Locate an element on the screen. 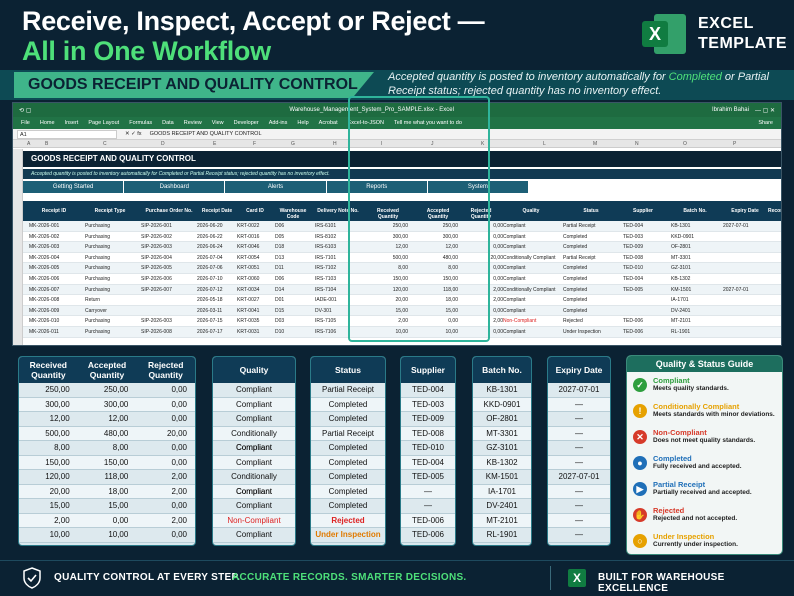 Image resolution: width=794 pixels, height=596 pixels. table-cell: 18,00 is located at coordinates (438, 300).